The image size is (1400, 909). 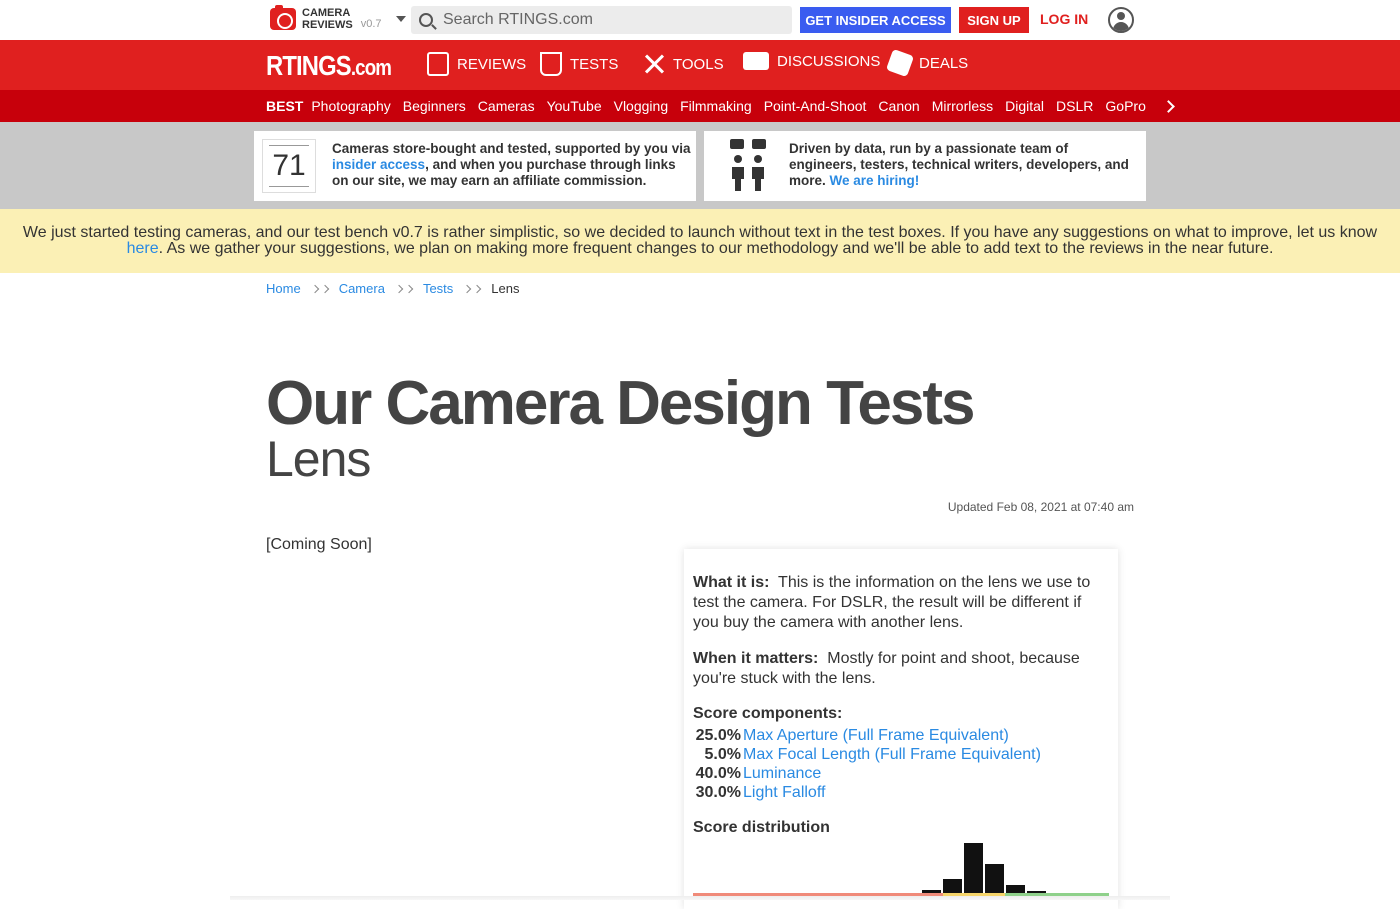 What do you see at coordinates (748, 165) in the screenshot?
I see `team-icon` at bounding box center [748, 165].